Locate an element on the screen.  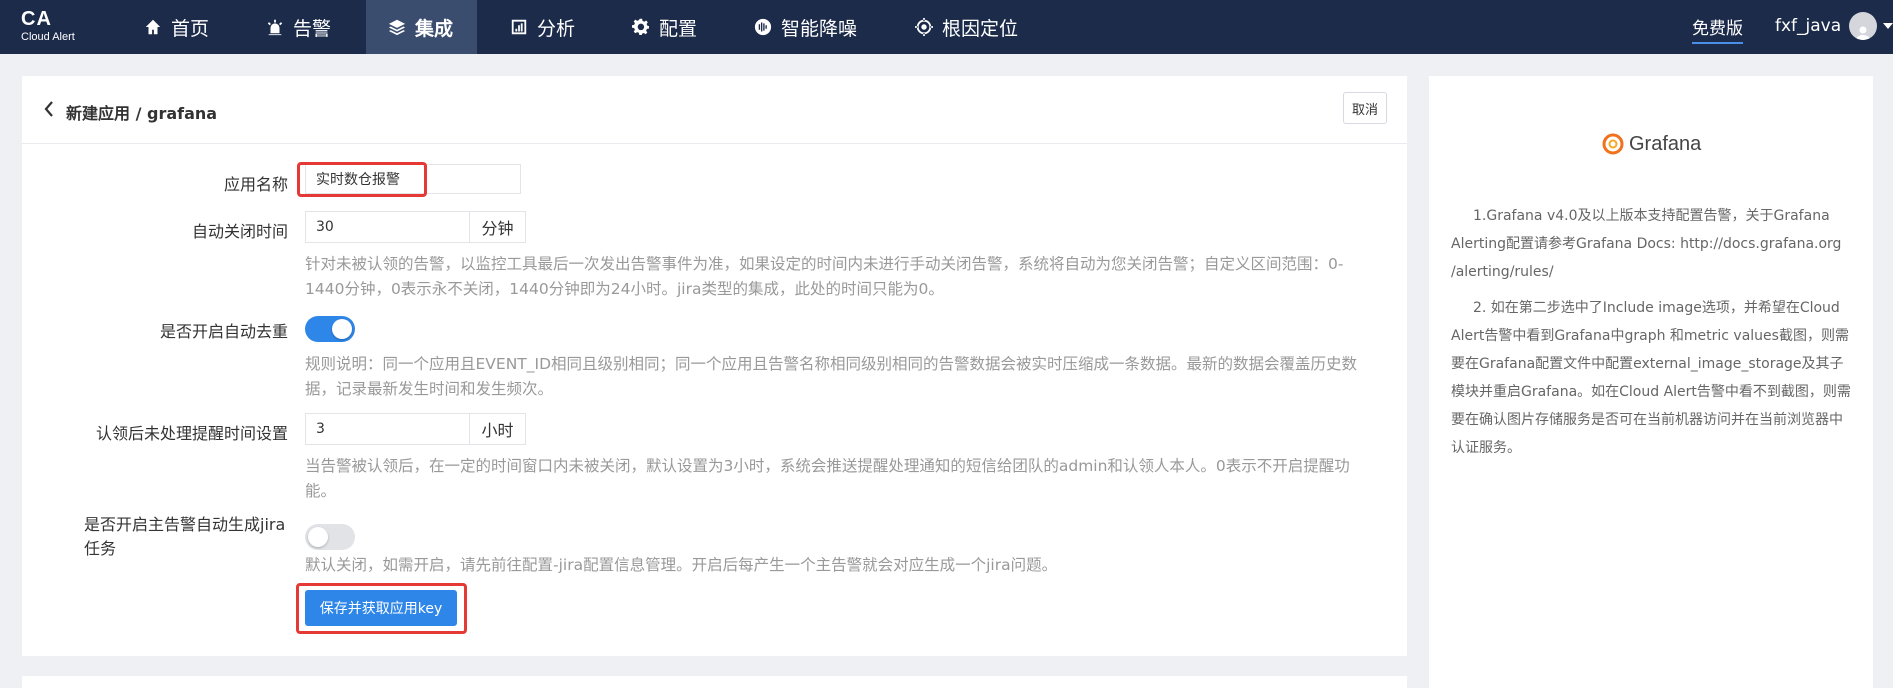
grafana-logo: Grafana is located at coordinates (1651, 144).